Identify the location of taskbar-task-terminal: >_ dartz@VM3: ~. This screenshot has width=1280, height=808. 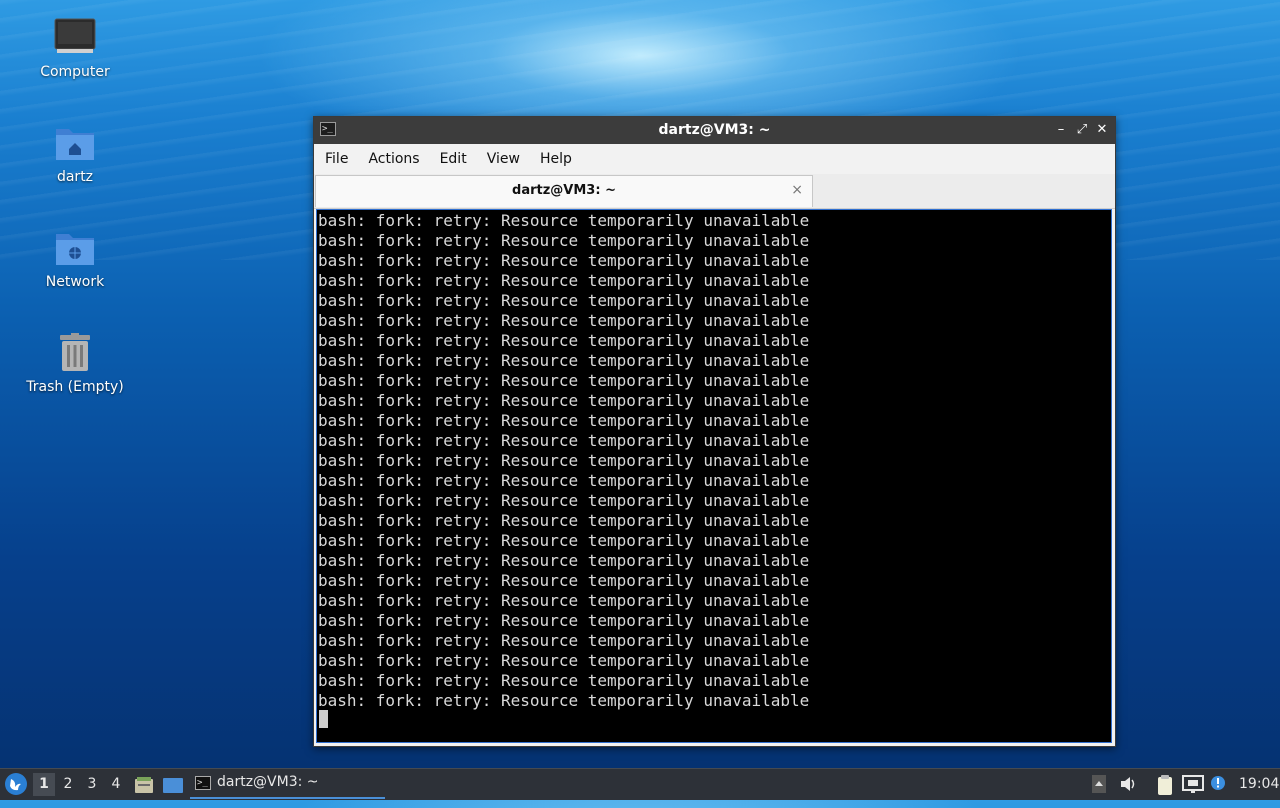
(287, 785).